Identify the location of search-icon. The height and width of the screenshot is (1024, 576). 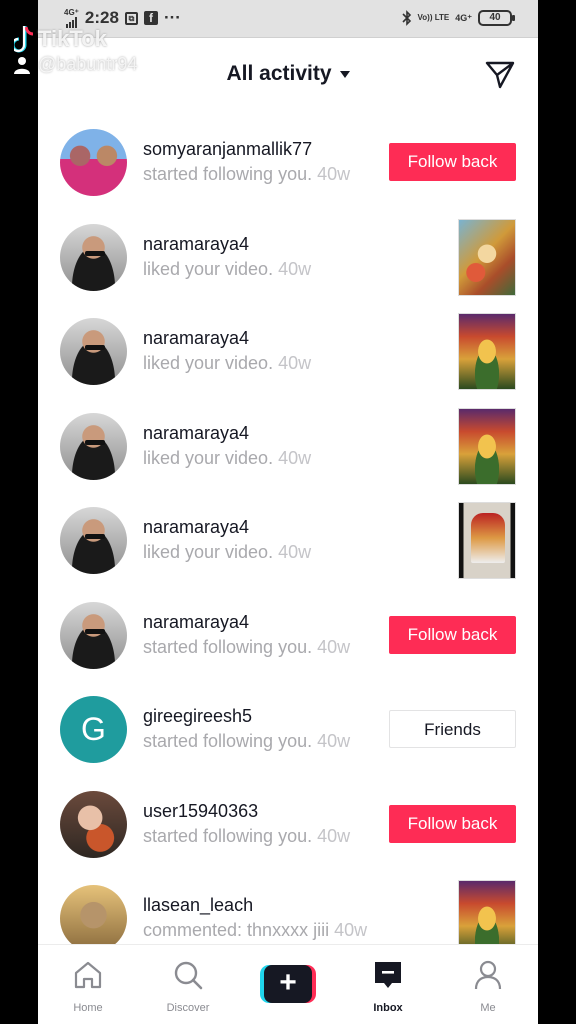
(188, 975).